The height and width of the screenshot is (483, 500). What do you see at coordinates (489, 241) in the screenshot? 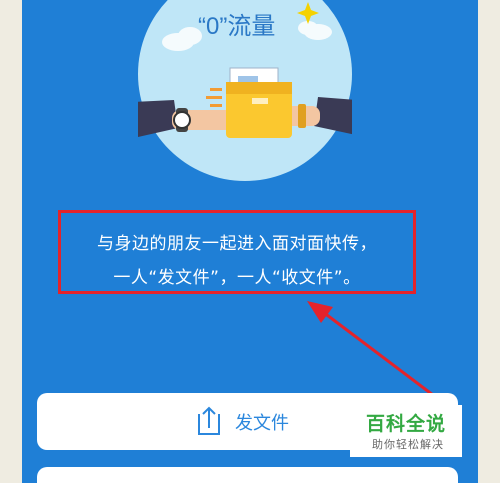
I see `page-margin-right` at bounding box center [489, 241].